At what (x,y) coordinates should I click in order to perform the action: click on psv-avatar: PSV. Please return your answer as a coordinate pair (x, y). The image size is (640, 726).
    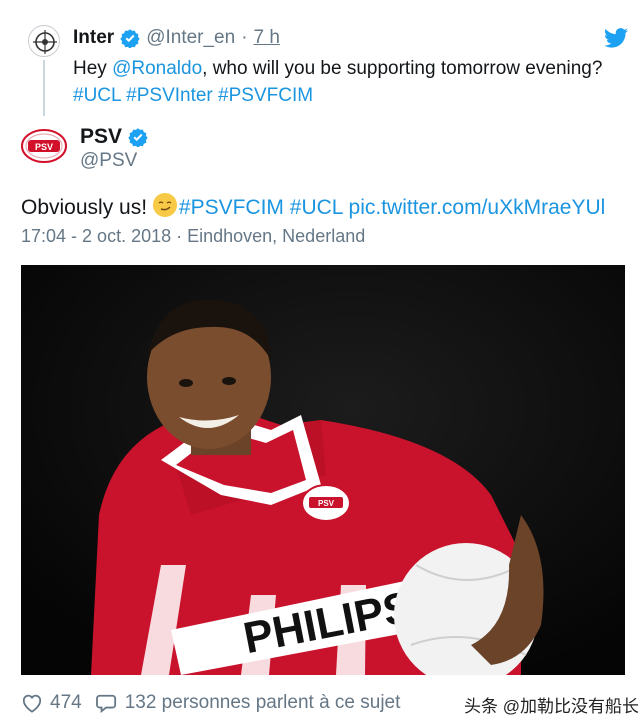
    Looking at the image, I should click on (44, 146).